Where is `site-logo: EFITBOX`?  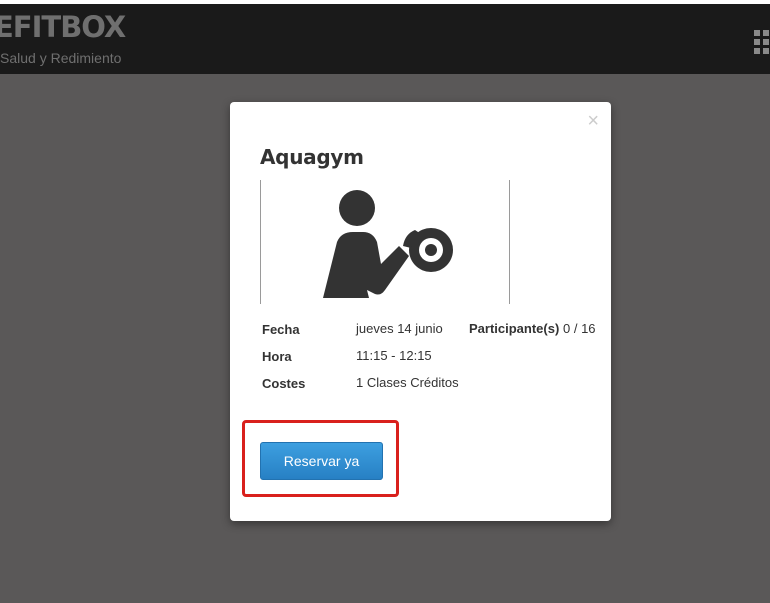
site-logo: EFITBOX is located at coordinates (63, 27).